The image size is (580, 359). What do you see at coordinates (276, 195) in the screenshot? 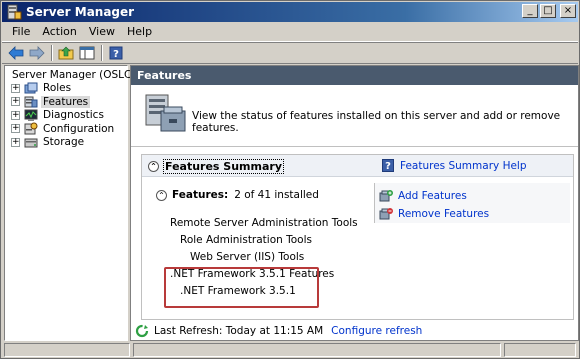
I see `features-count: 2 of 41 installed` at bounding box center [276, 195].